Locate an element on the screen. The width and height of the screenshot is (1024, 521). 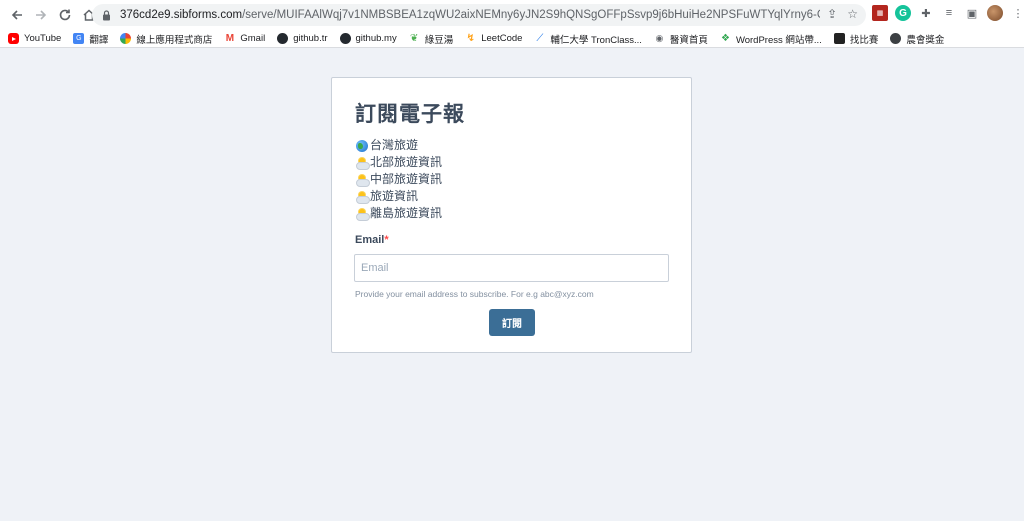
lock-icon is located at coordinates (107, 15).